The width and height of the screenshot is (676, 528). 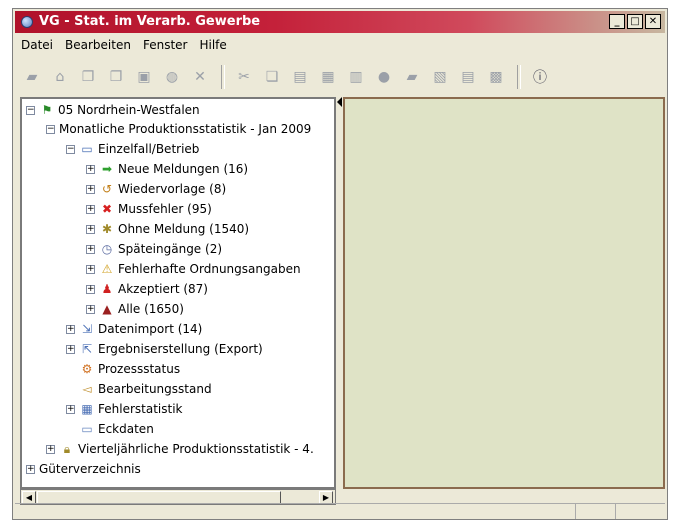 I want to click on tree-item: + ▲ Alle (1650), so click(x=135, y=309).